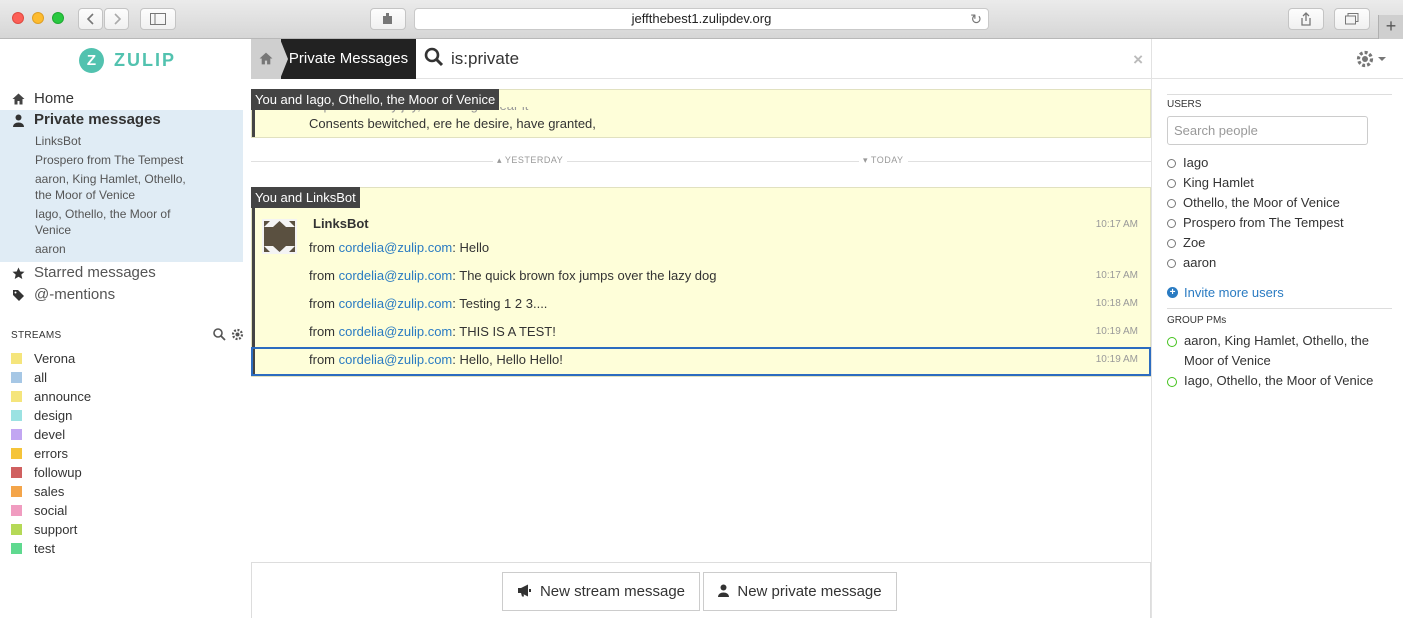 This screenshot has height=618, width=1403. I want to click on reload-icon: ↻, so click(976, 19).